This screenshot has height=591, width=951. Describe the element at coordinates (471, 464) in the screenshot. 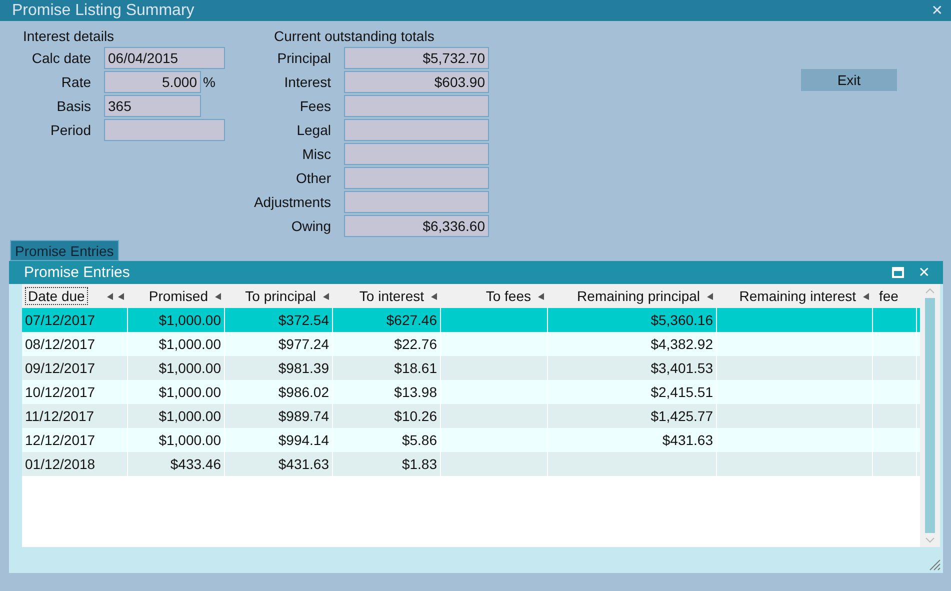

I see `table-row: 01/12/2018 $433.46 $431.63 $1.83` at that location.